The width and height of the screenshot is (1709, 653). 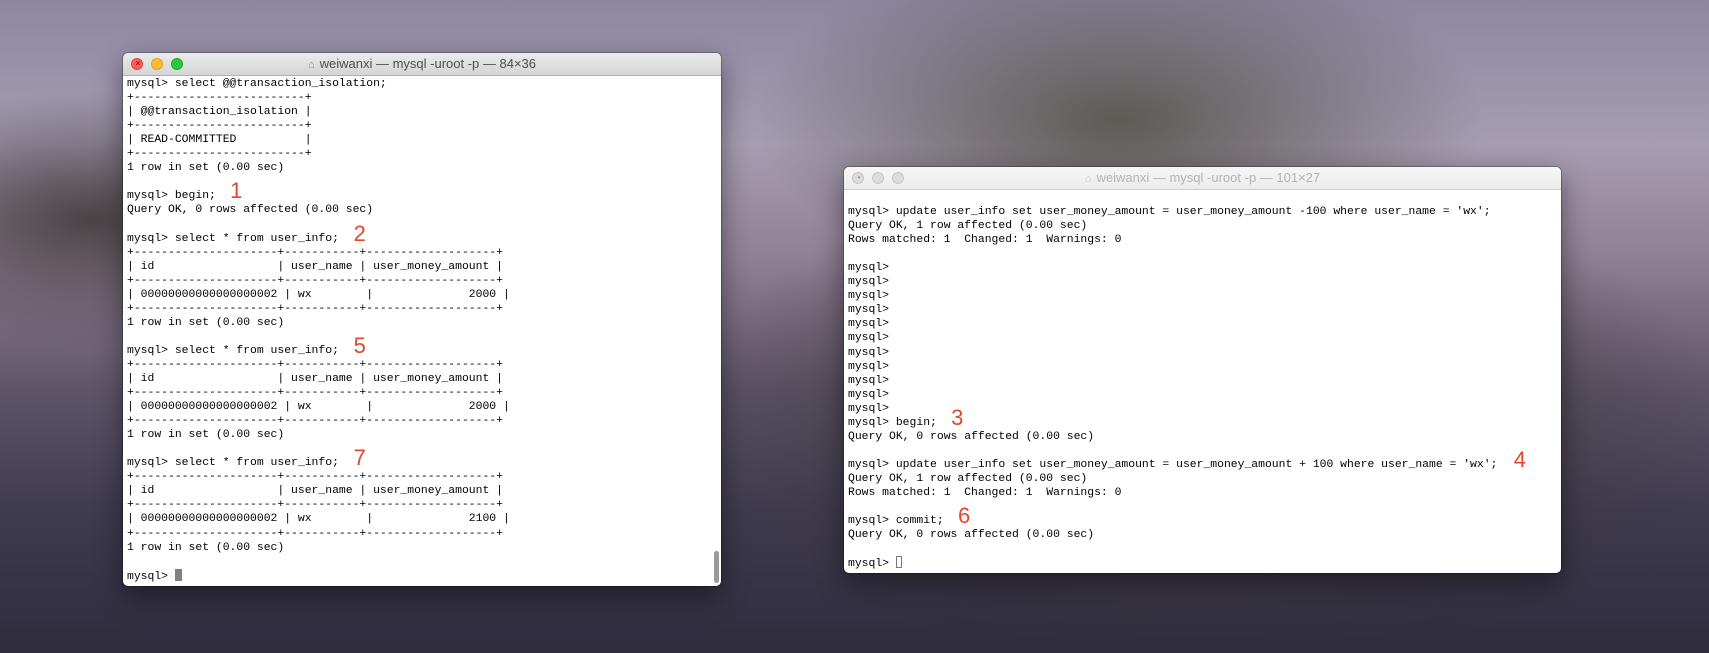 I want to click on terminal-line: mysql> select @@transaction_isolation;, so click(x=424, y=84).